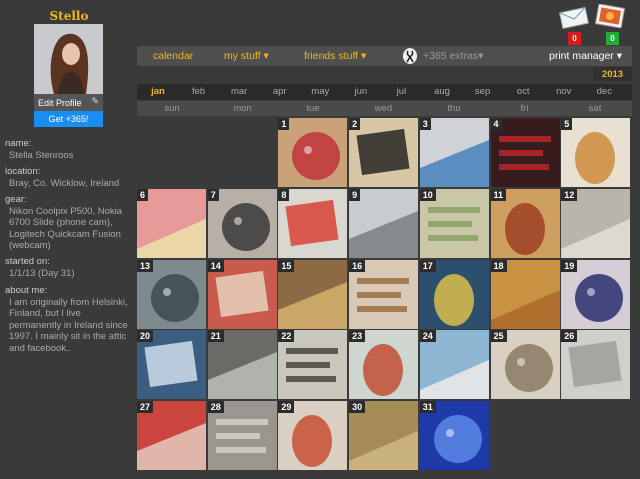 Image resolution: width=640 pixels, height=479 pixels. I want to click on weekday-fri: fri, so click(524, 108).